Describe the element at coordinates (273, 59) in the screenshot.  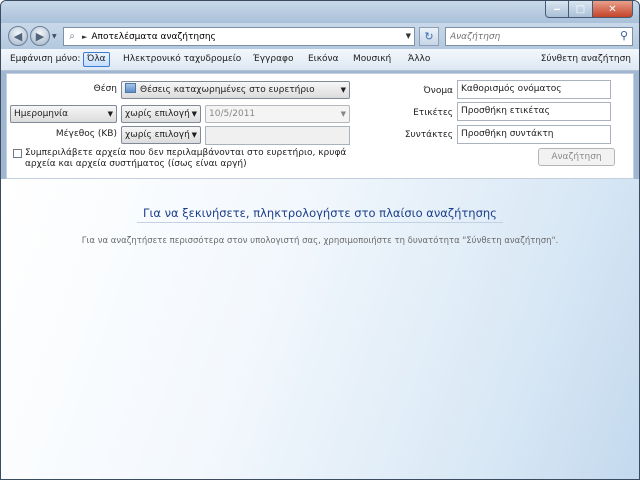
I see `filter-document: Έγγραφο` at that location.